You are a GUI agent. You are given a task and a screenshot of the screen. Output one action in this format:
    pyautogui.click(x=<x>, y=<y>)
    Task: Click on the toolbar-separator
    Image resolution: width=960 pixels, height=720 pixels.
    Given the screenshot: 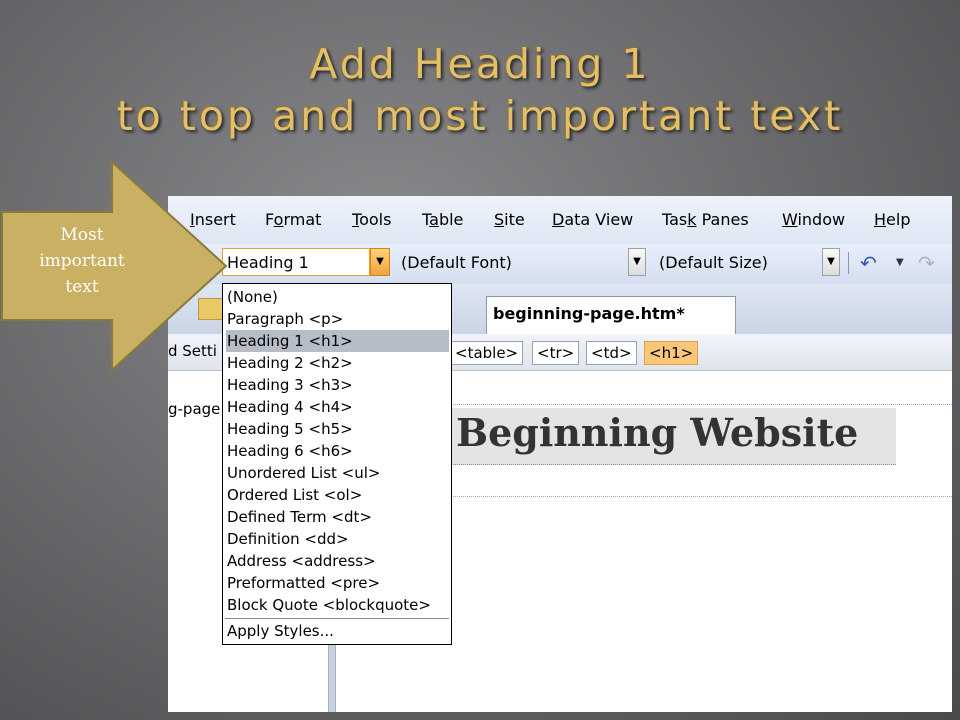 What is the action you would take?
    pyautogui.click(x=848, y=263)
    